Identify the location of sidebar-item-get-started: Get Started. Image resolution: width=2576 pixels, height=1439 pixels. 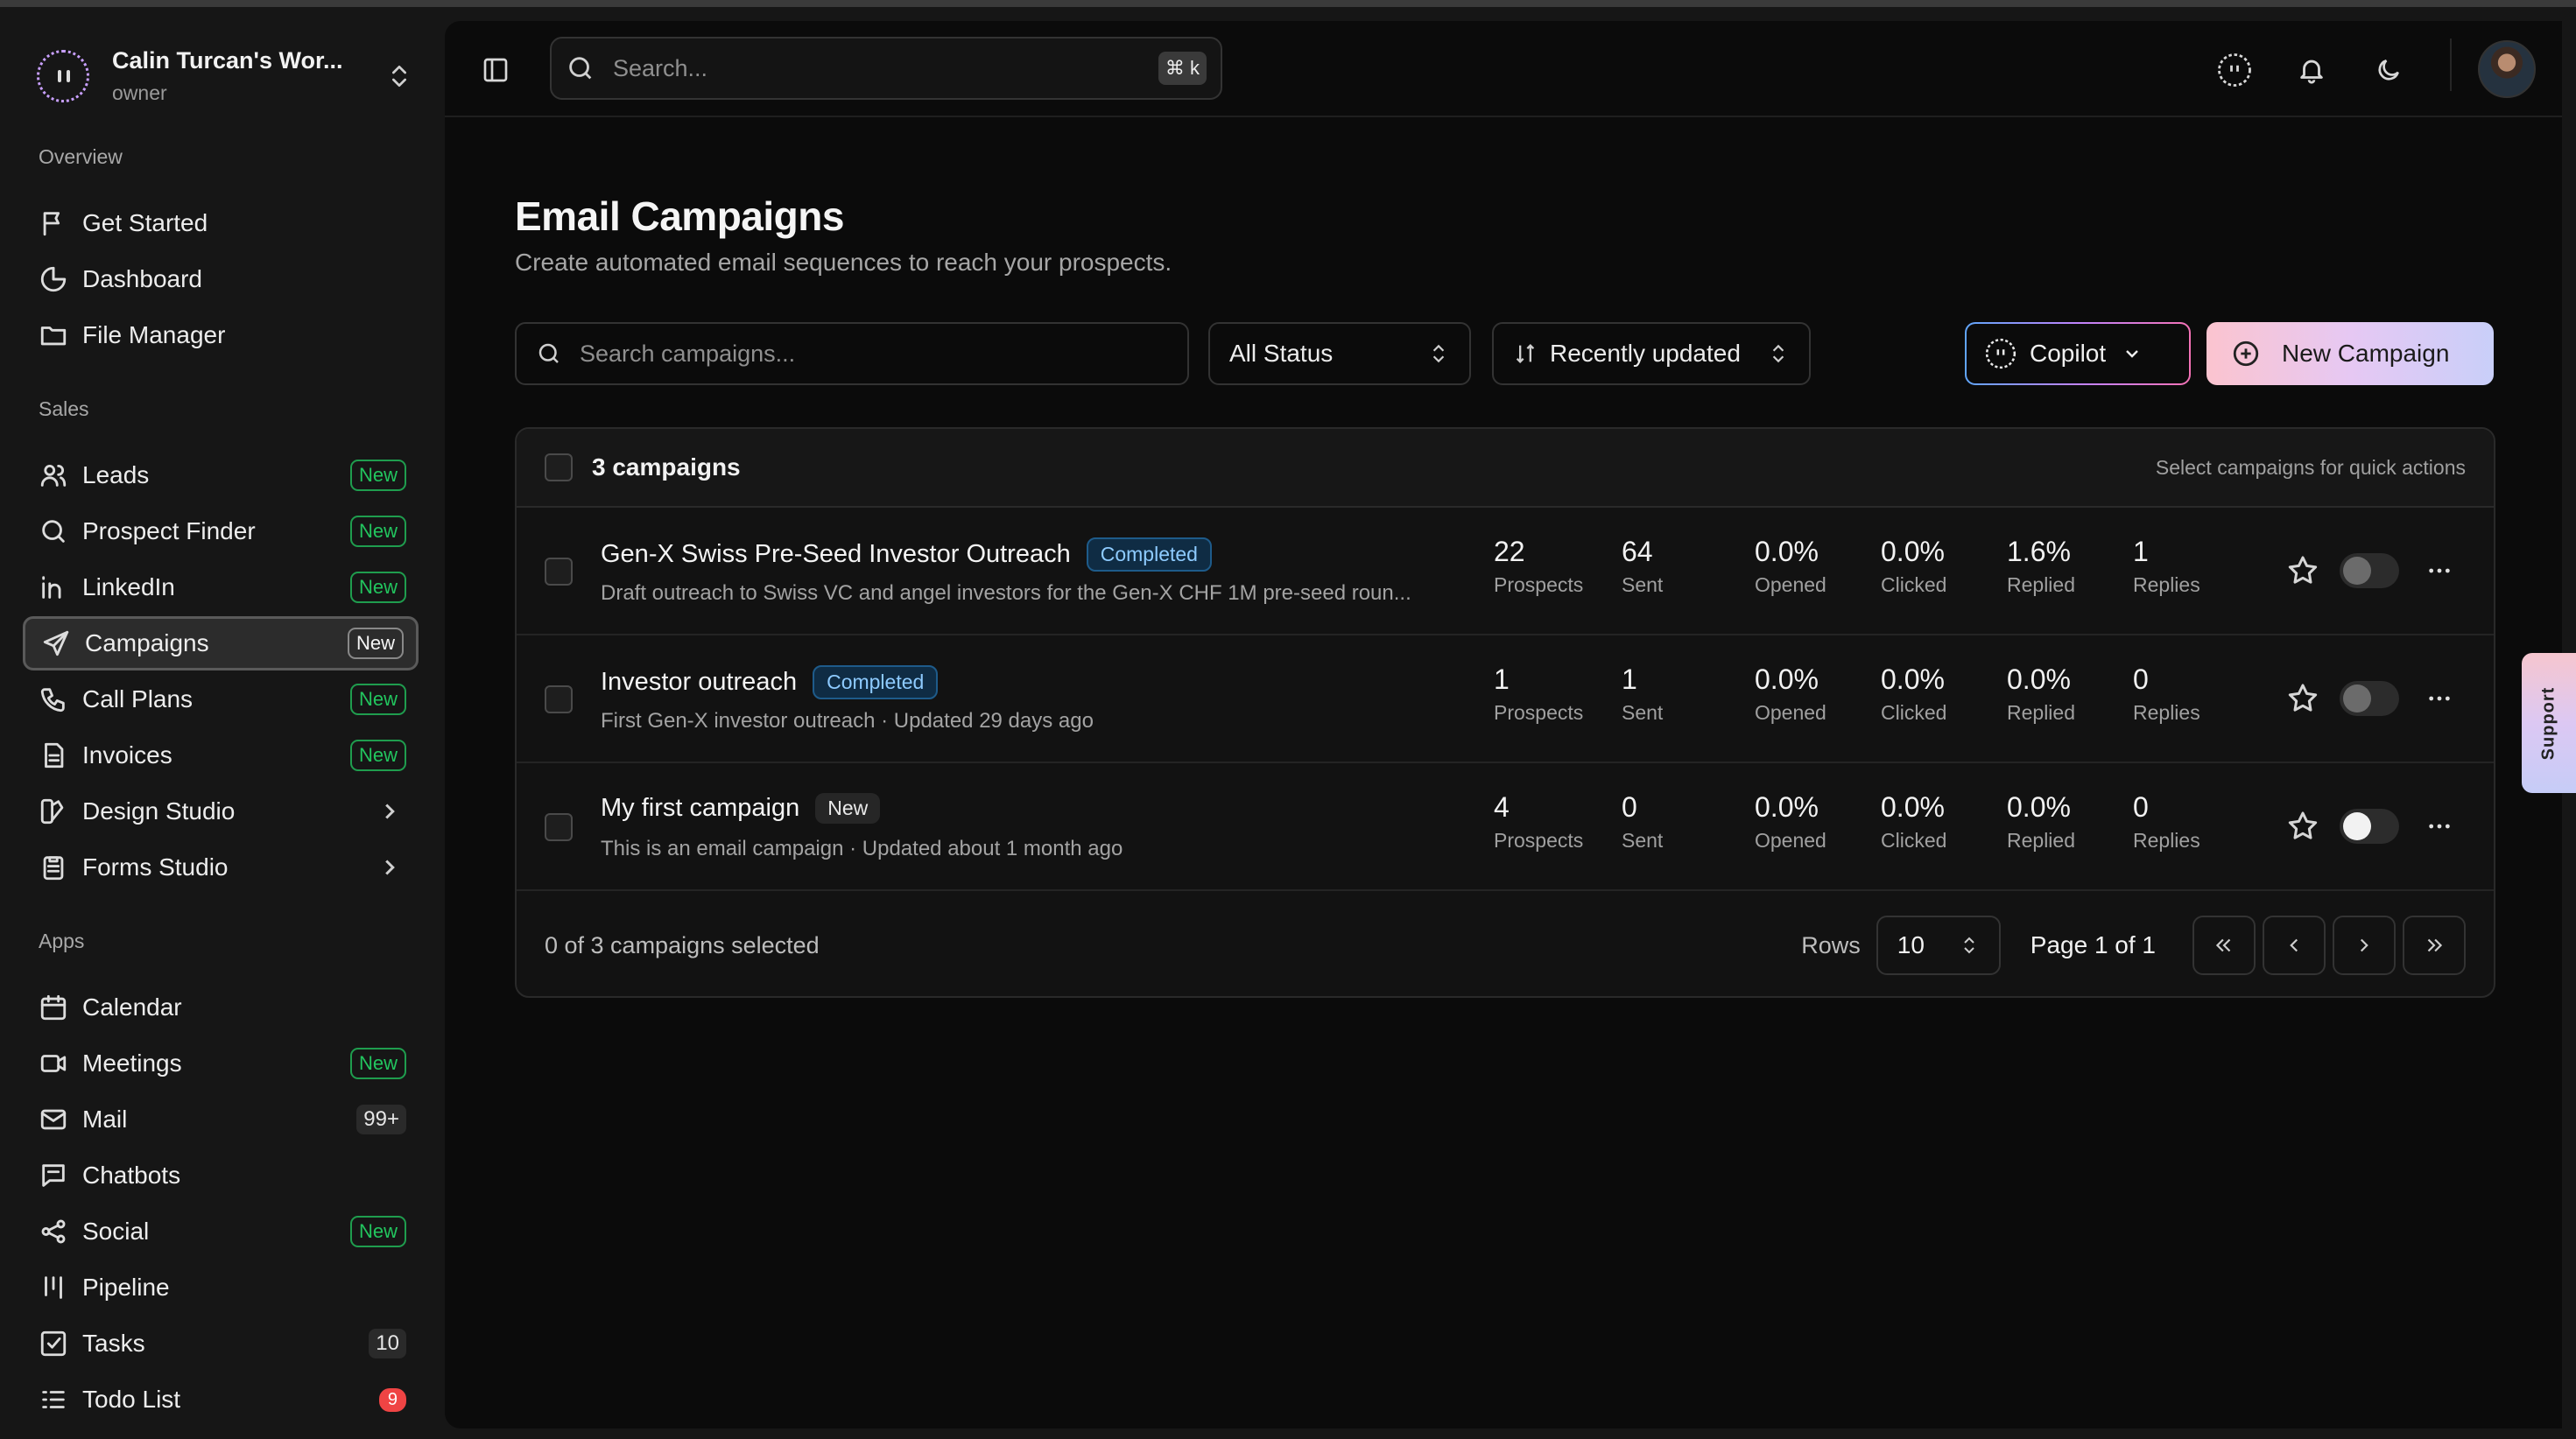
(221, 223).